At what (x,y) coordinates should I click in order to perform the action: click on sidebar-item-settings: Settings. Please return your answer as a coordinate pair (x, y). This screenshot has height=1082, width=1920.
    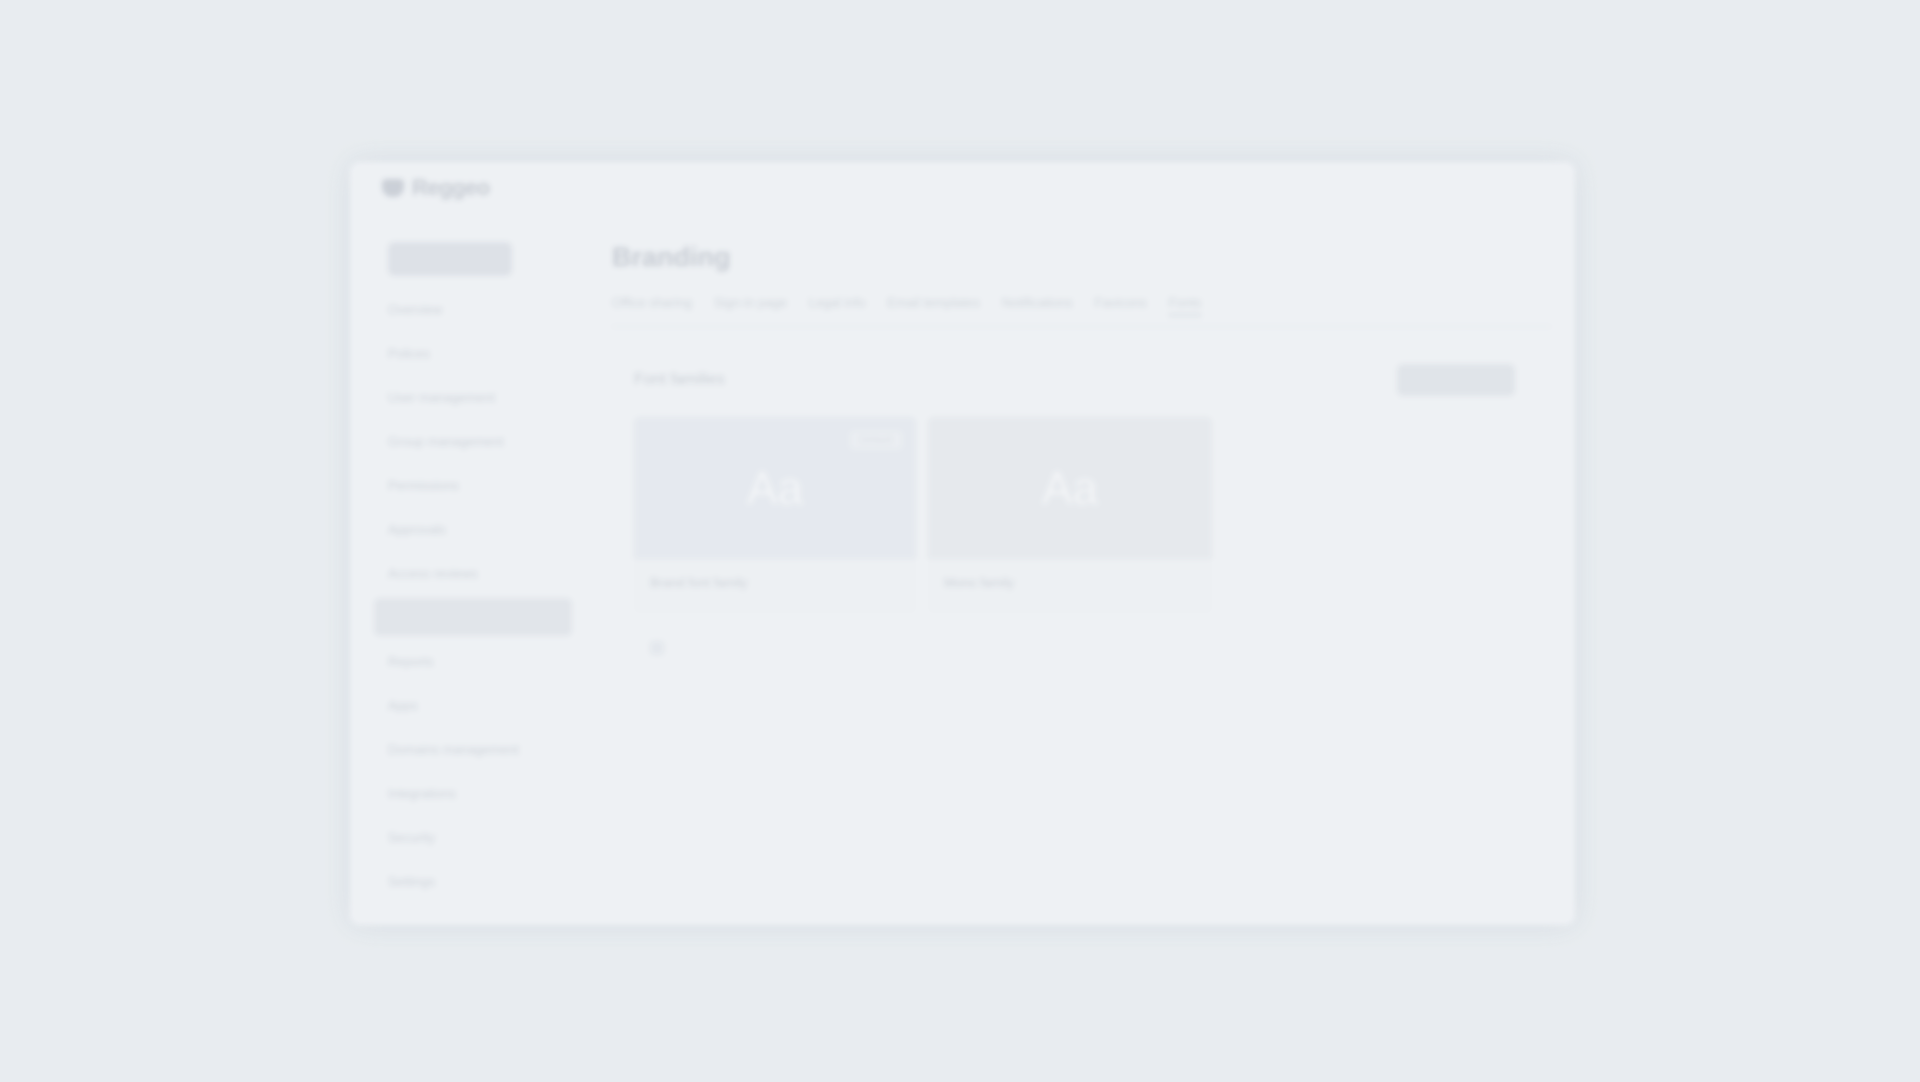
    Looking at the image, I should click on (473, 881).